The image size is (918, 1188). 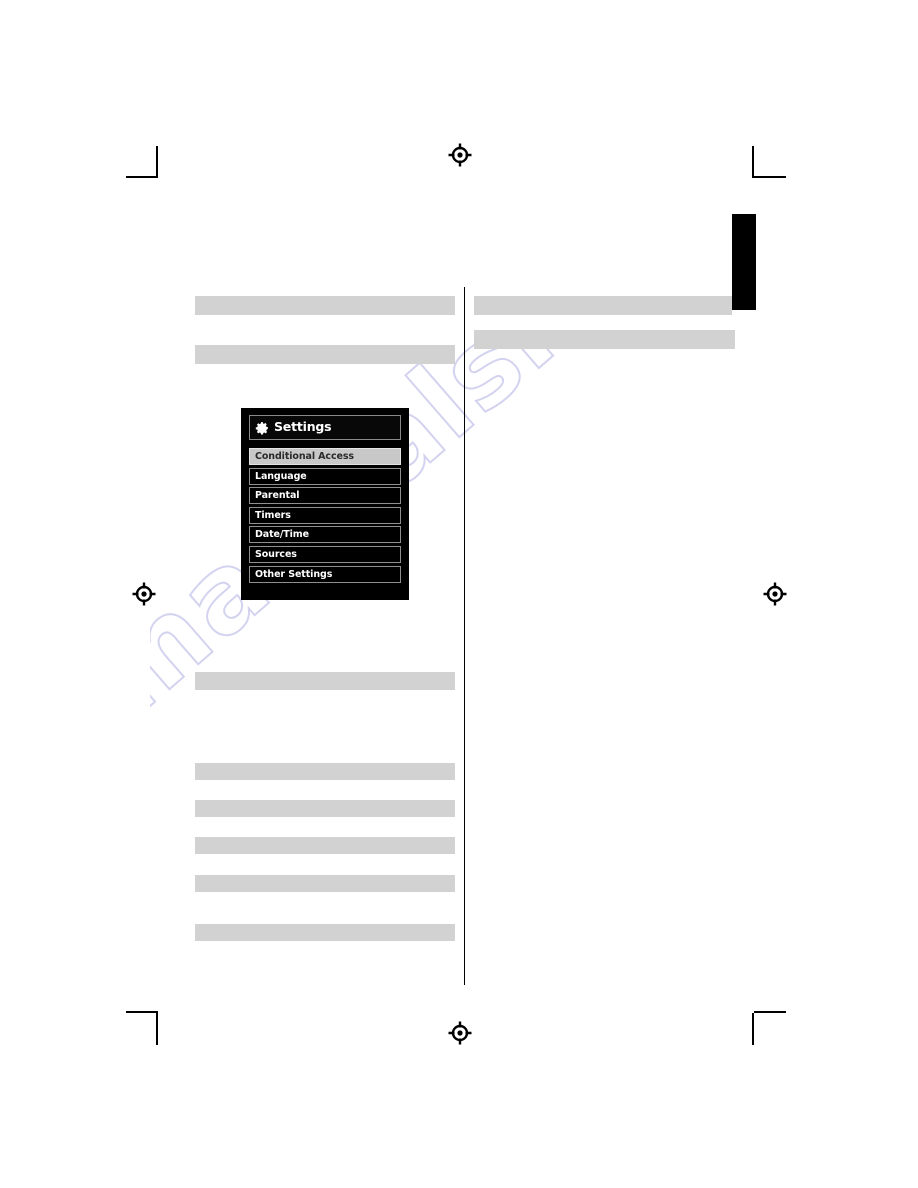 What do you see at coordinates (744, 262) in the screenshot?
I see `section-thumb-tab` at bounding box center [744, 262].